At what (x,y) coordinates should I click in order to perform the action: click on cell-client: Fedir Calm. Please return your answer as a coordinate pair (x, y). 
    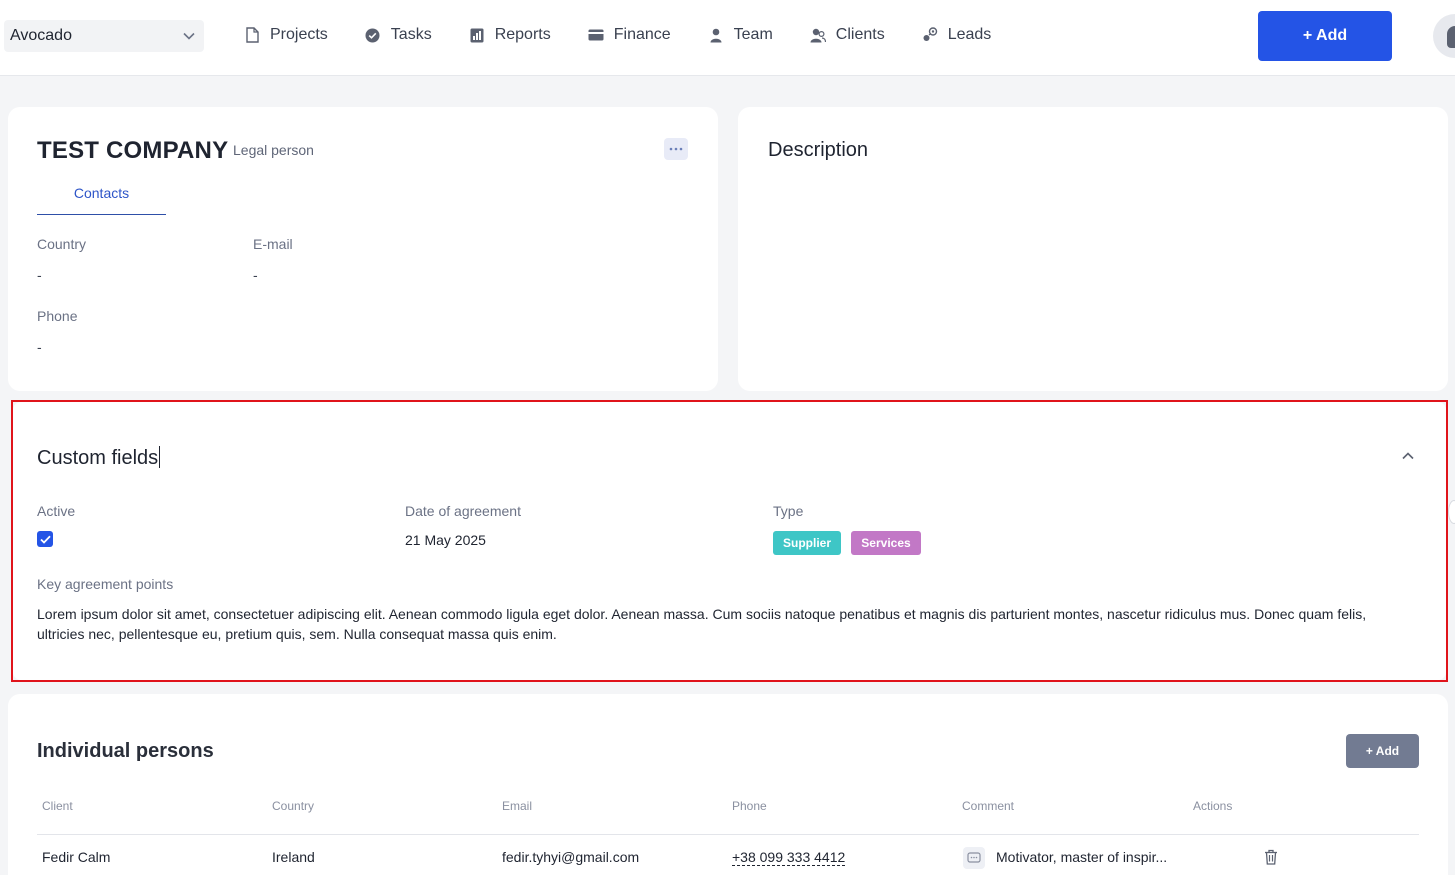
    Looking at the image, I should click on (76, 857).